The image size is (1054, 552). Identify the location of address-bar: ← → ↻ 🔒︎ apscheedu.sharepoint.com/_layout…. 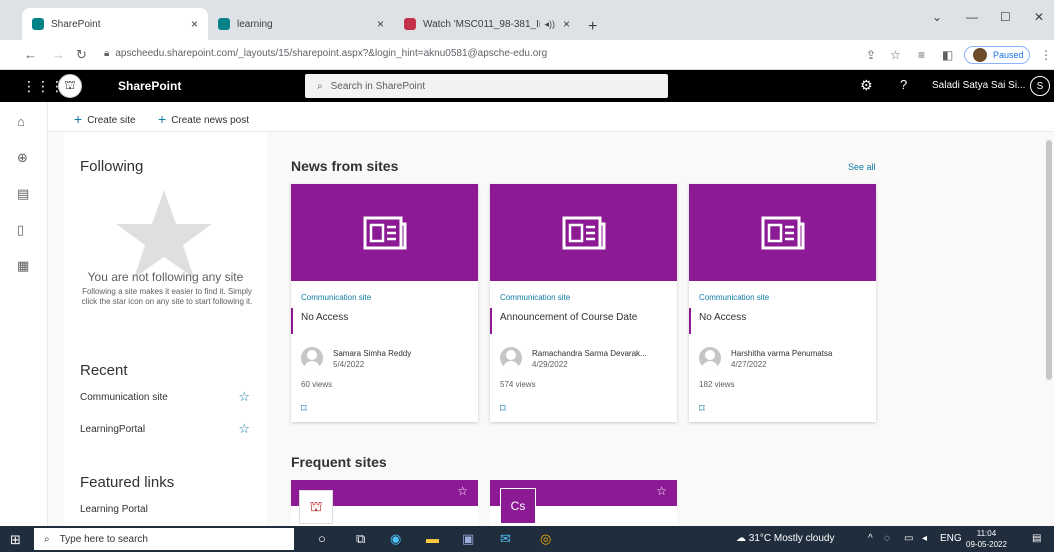
(527, 55).